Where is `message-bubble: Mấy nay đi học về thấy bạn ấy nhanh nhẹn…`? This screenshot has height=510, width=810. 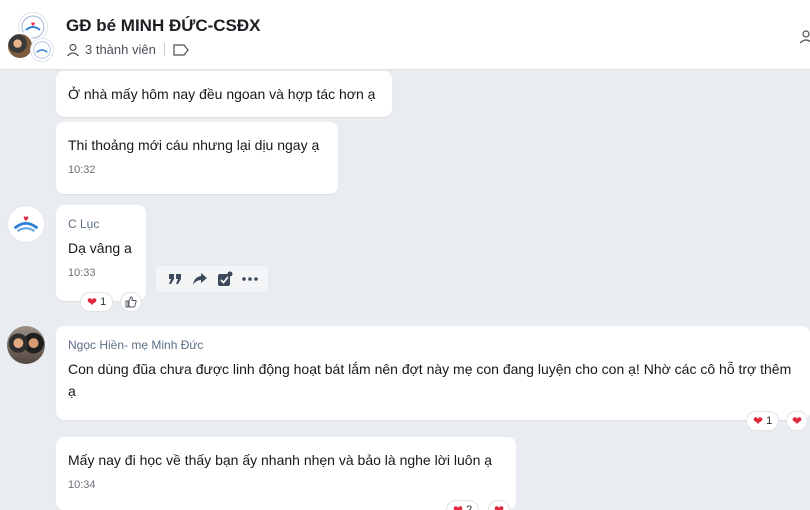 message-bubble: Mấy nay đi học về thấy bạn ấy nhanh nhẹn… is located at coordinates (286, 473).